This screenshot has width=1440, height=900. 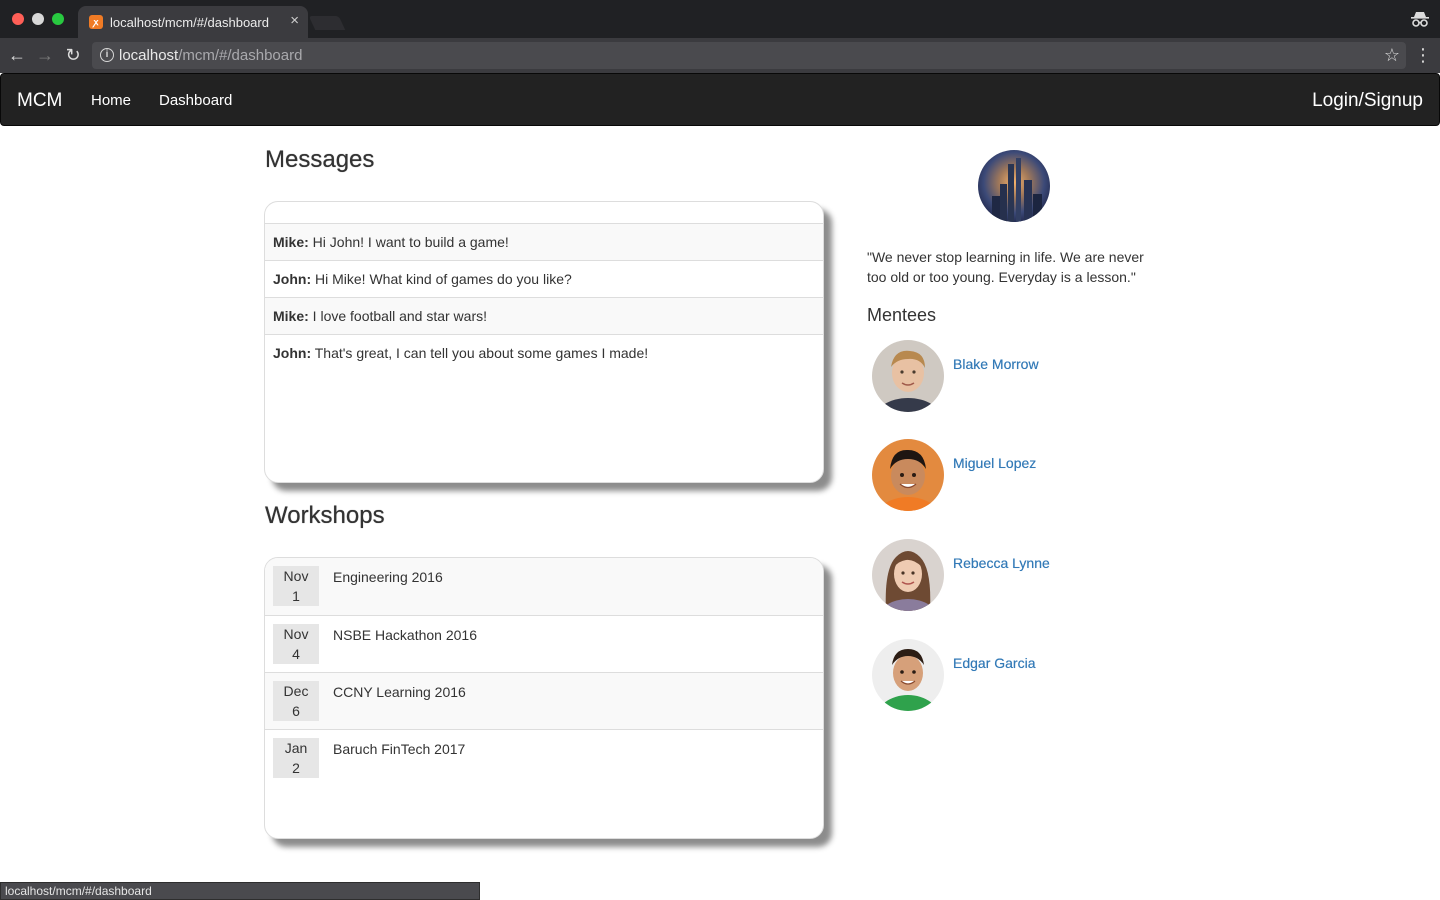 What do you see at coordinates (720, 19) in the screenshot?
I see `browser-tab-bar: ꭗ localhost/mcm/#/dashboard ×` at bounding box center [720, 19].